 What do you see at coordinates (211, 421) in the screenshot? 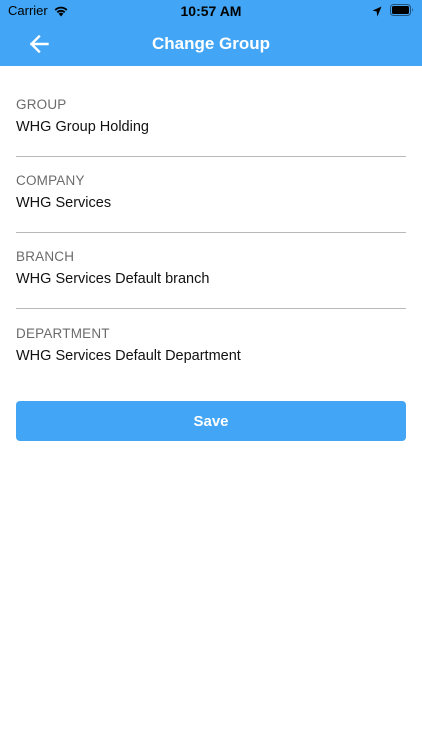
I see `save-button: Save` at bounding box center [211, 421].